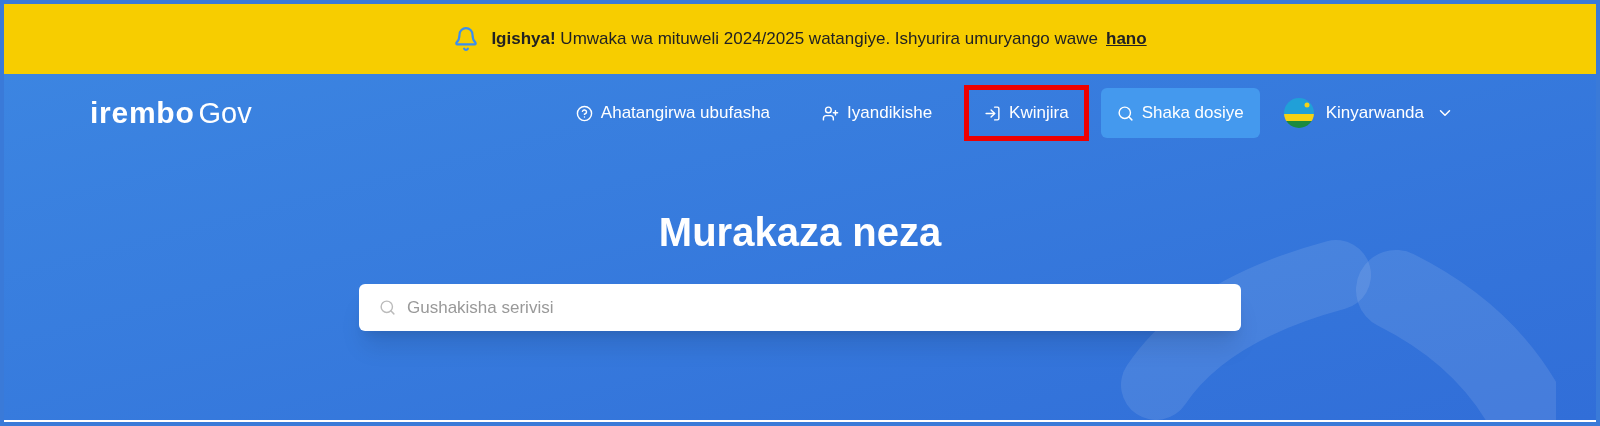 The width and height of the screenshot is (1600, 426). Describe the element at coordinates (800, 307) in the screenshot. I see `service-search-field: Gushakisha serivisi` at that location.